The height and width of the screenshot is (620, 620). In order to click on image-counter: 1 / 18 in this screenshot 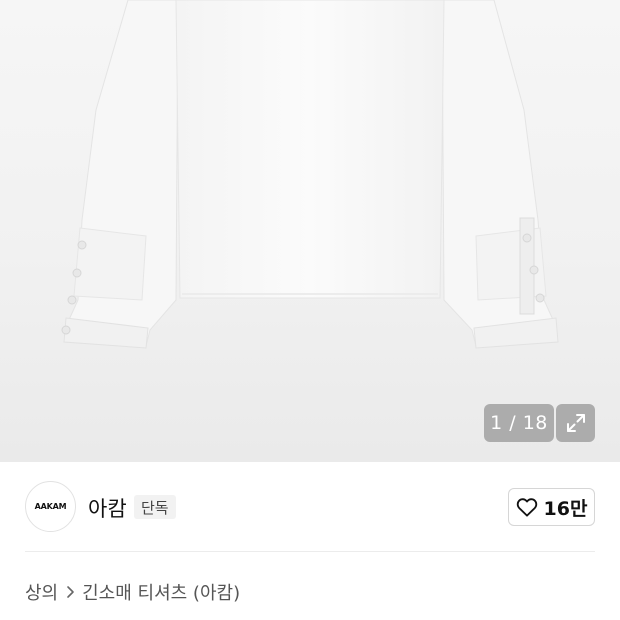, I will do `click(519, 423)`.